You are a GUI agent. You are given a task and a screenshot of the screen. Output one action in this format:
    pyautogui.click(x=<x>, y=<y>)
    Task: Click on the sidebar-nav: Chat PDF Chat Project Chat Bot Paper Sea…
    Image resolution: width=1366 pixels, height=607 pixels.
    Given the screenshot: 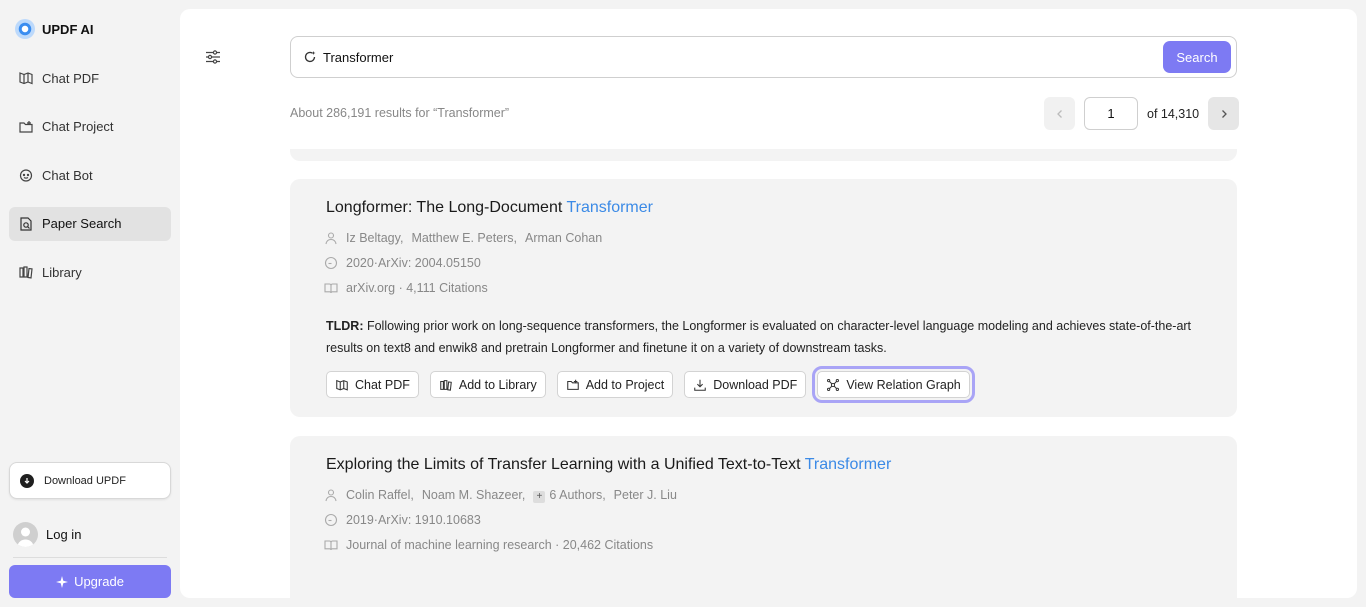 What is the action you would take?
    pyautogui.click(x=90, y=182)
    